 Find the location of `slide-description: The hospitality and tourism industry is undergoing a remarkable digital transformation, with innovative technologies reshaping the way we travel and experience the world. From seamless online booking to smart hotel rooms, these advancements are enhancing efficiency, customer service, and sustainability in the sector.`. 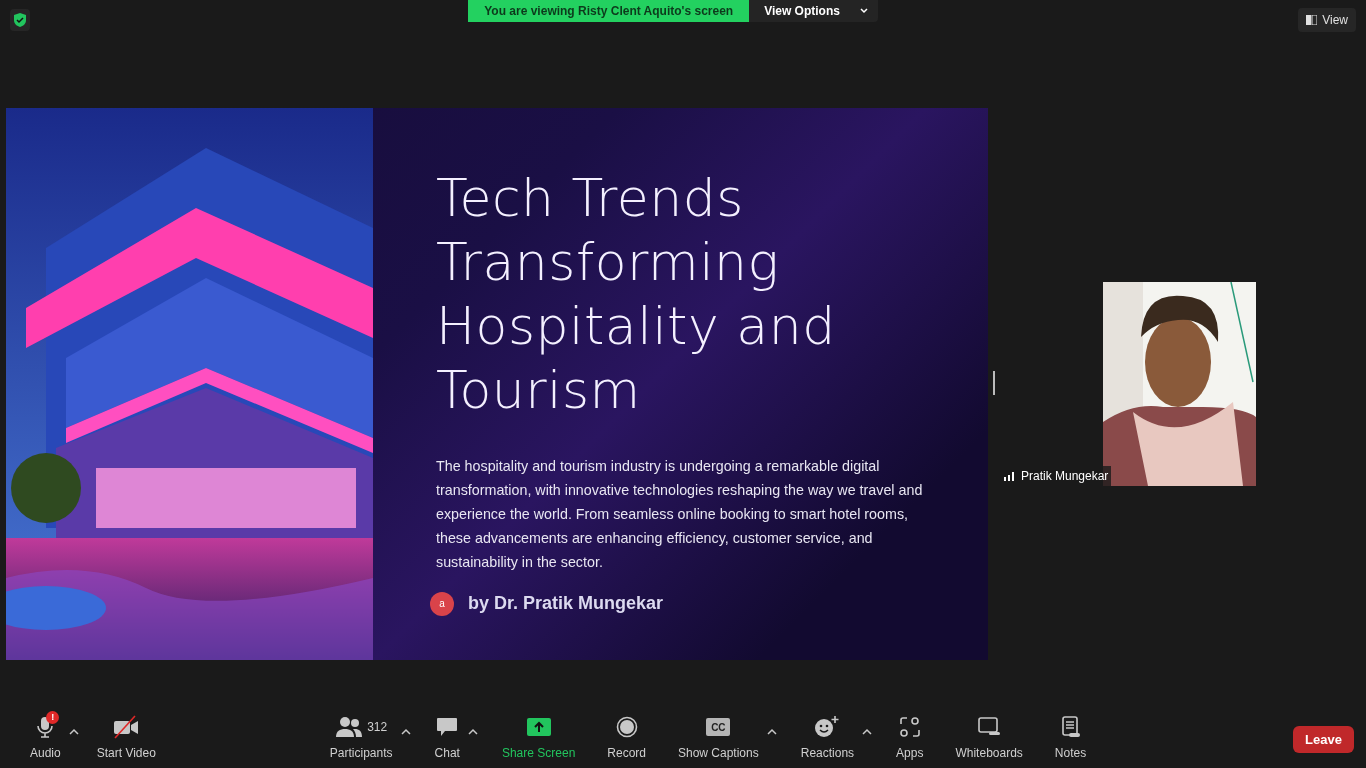

slide-description: The hospitality and tourism industry is undergoing a remarkable digital transformation, with innovative technologies reshaping the way we travel and experience the world. From seamless online booking to smart hotel rooms, these advancements are enhancing efficiency, customer service, and sustainability in the sector. is located at coordinates (680, 514).